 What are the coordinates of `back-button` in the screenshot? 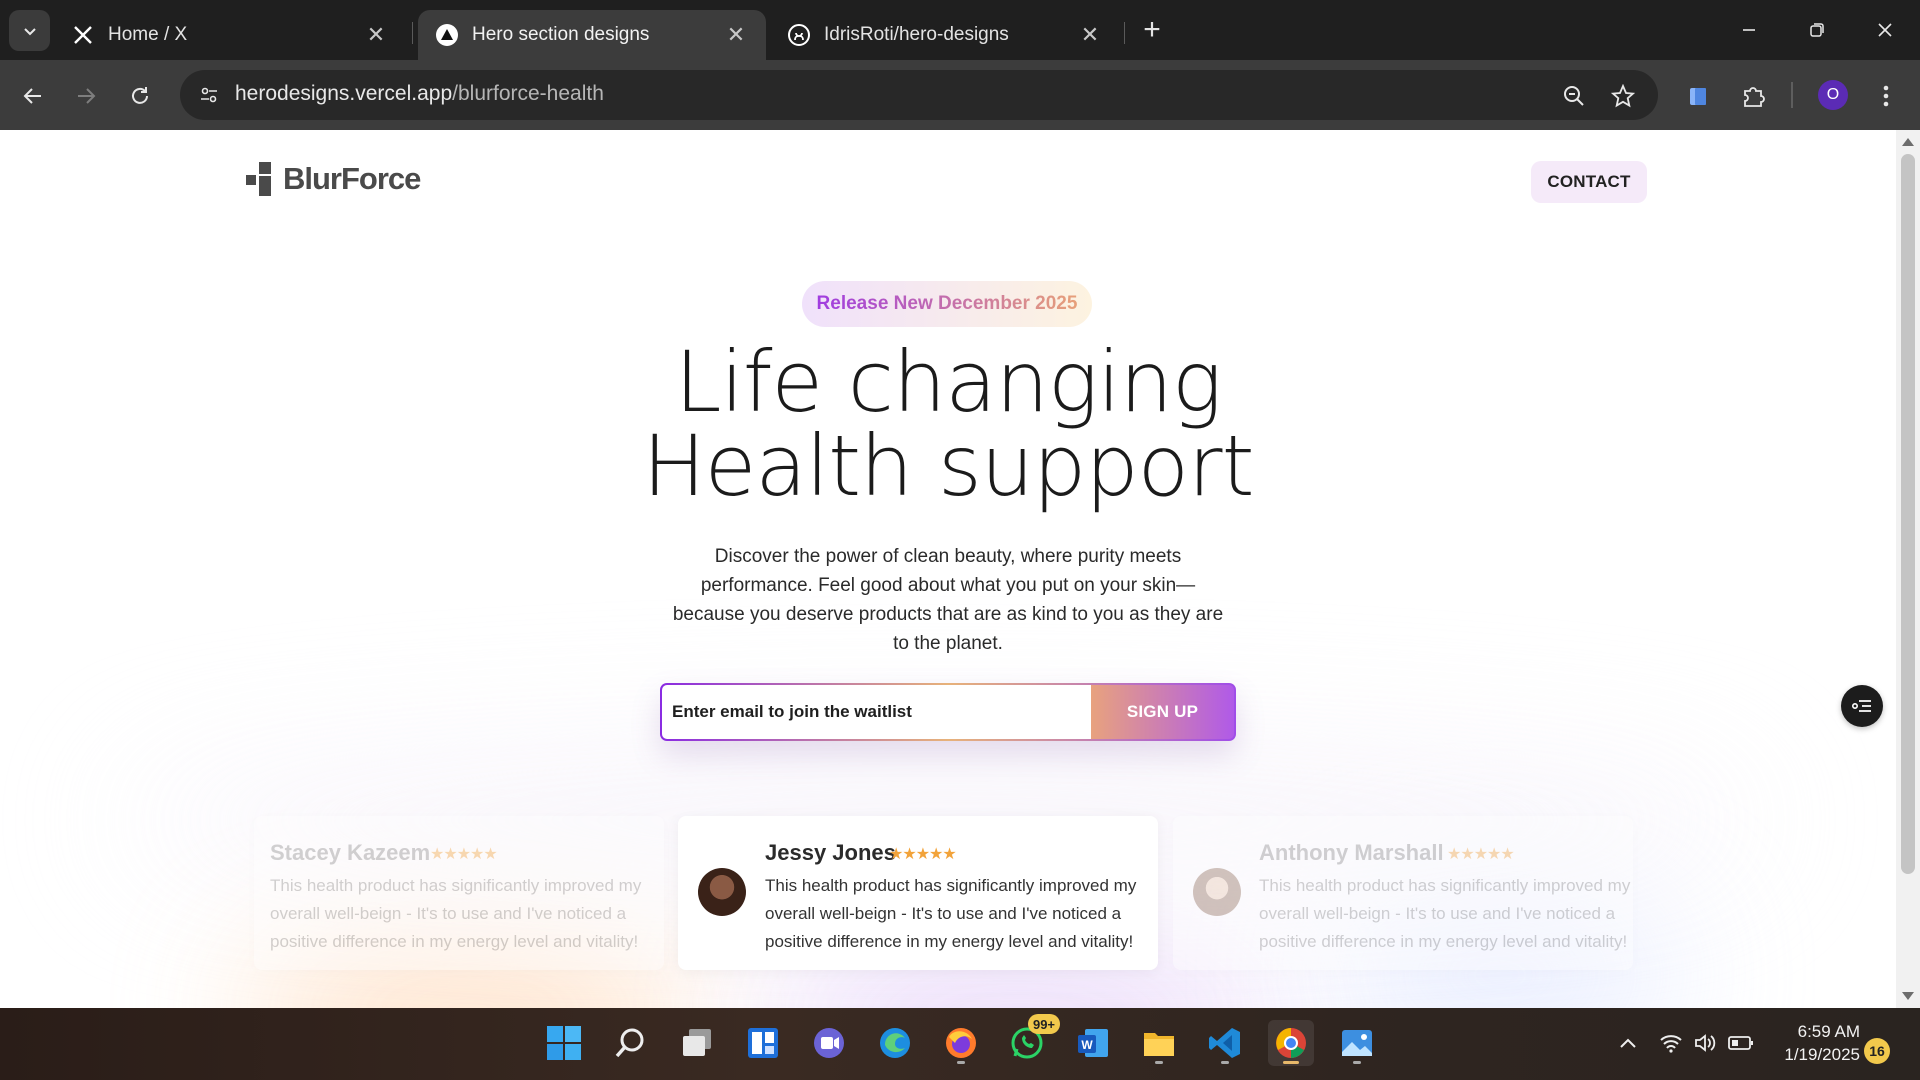 It's located at (33, 96).